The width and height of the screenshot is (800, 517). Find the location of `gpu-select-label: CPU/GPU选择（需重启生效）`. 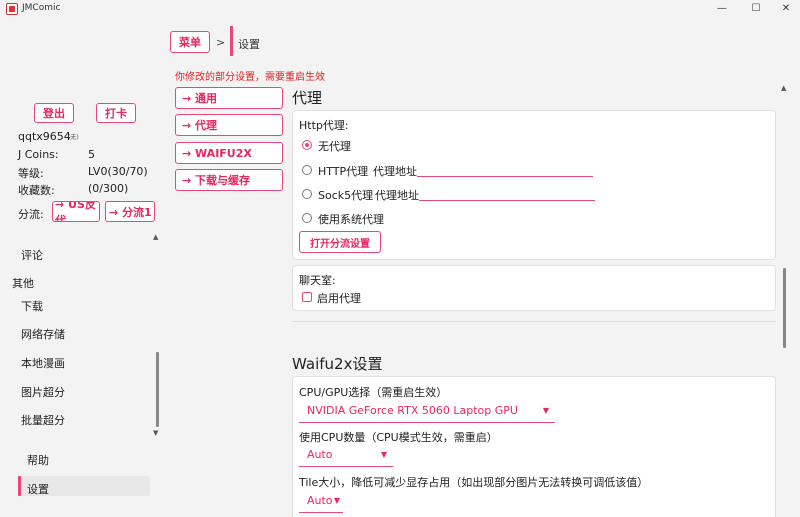

gpu-select-label: CPU/GPU选择（需重启生效） is located at coordinates (373, 392).